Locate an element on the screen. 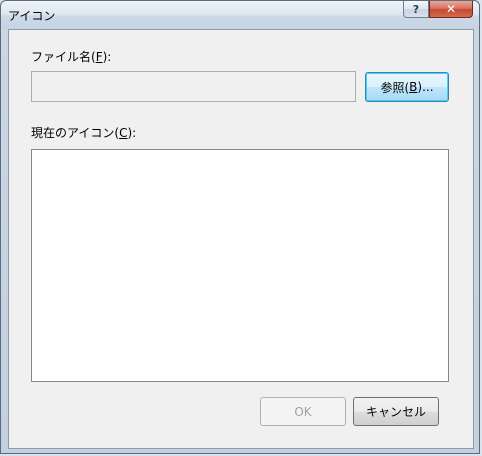 The height and width of the screenshot is (456, 482). browse-label-accel: B is located at coordinates (413, 87).